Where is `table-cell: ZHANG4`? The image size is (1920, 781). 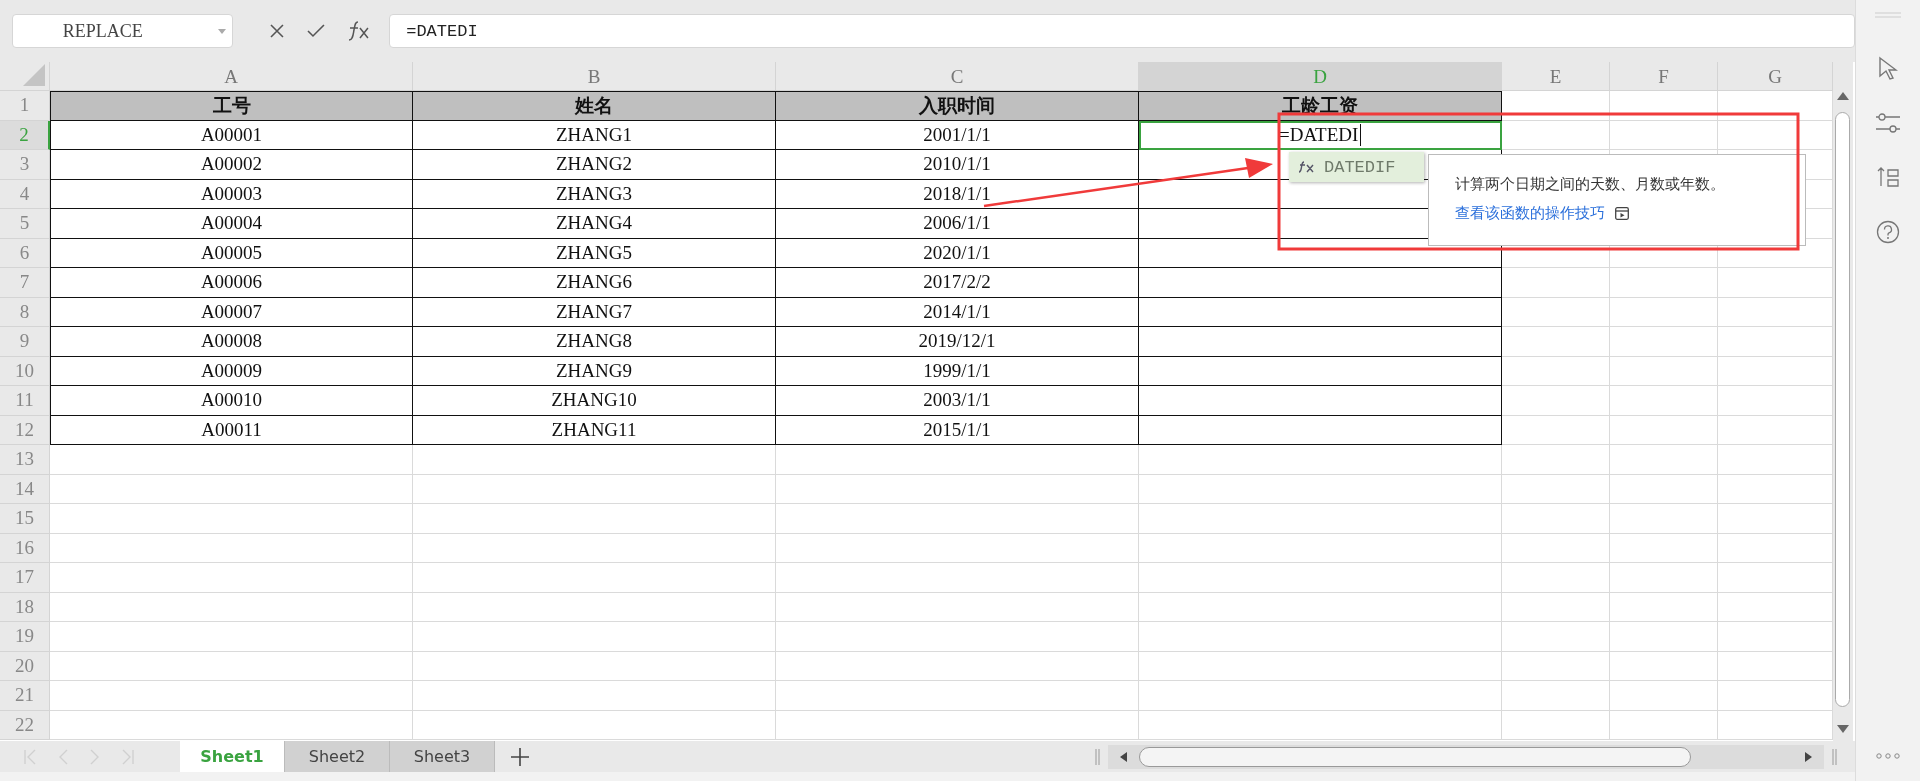
table-cell: ZHANG4 is located at coordinates (594, 224).